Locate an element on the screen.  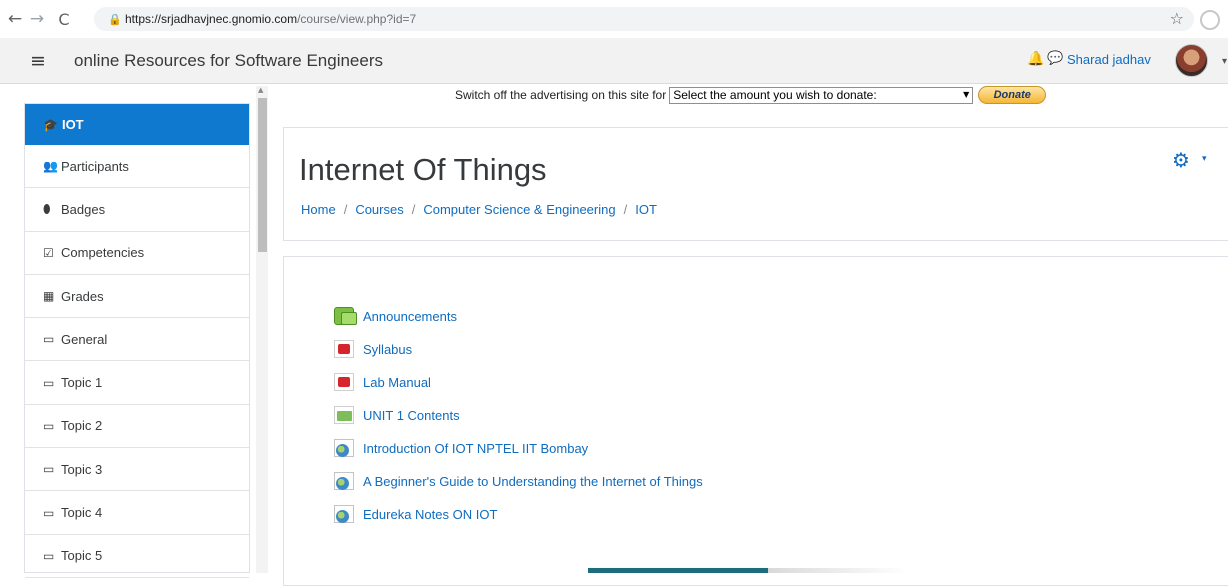
lock-icon: 🔒 is located at coordinates (115, 19).